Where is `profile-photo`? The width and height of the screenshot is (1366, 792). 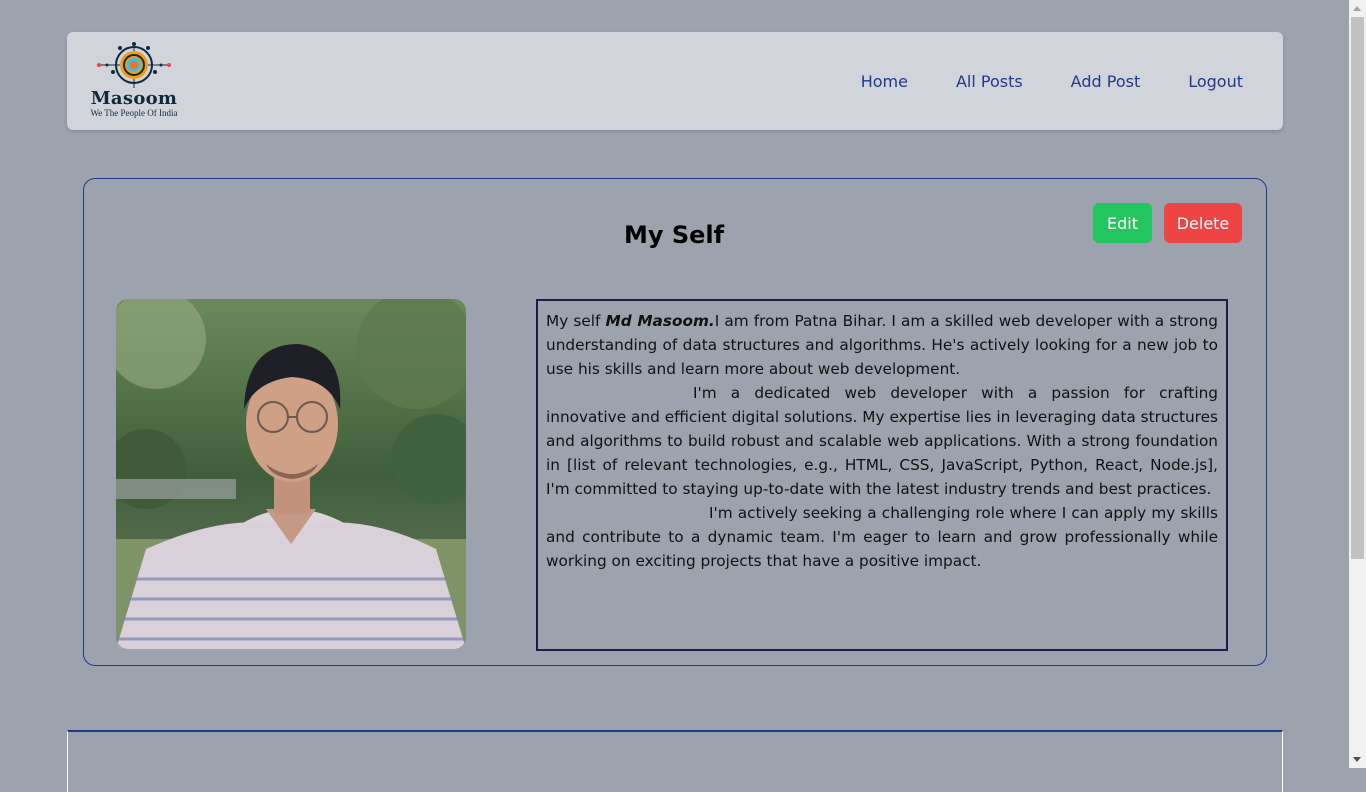 profile-photo is located at coordinates (291, 474).